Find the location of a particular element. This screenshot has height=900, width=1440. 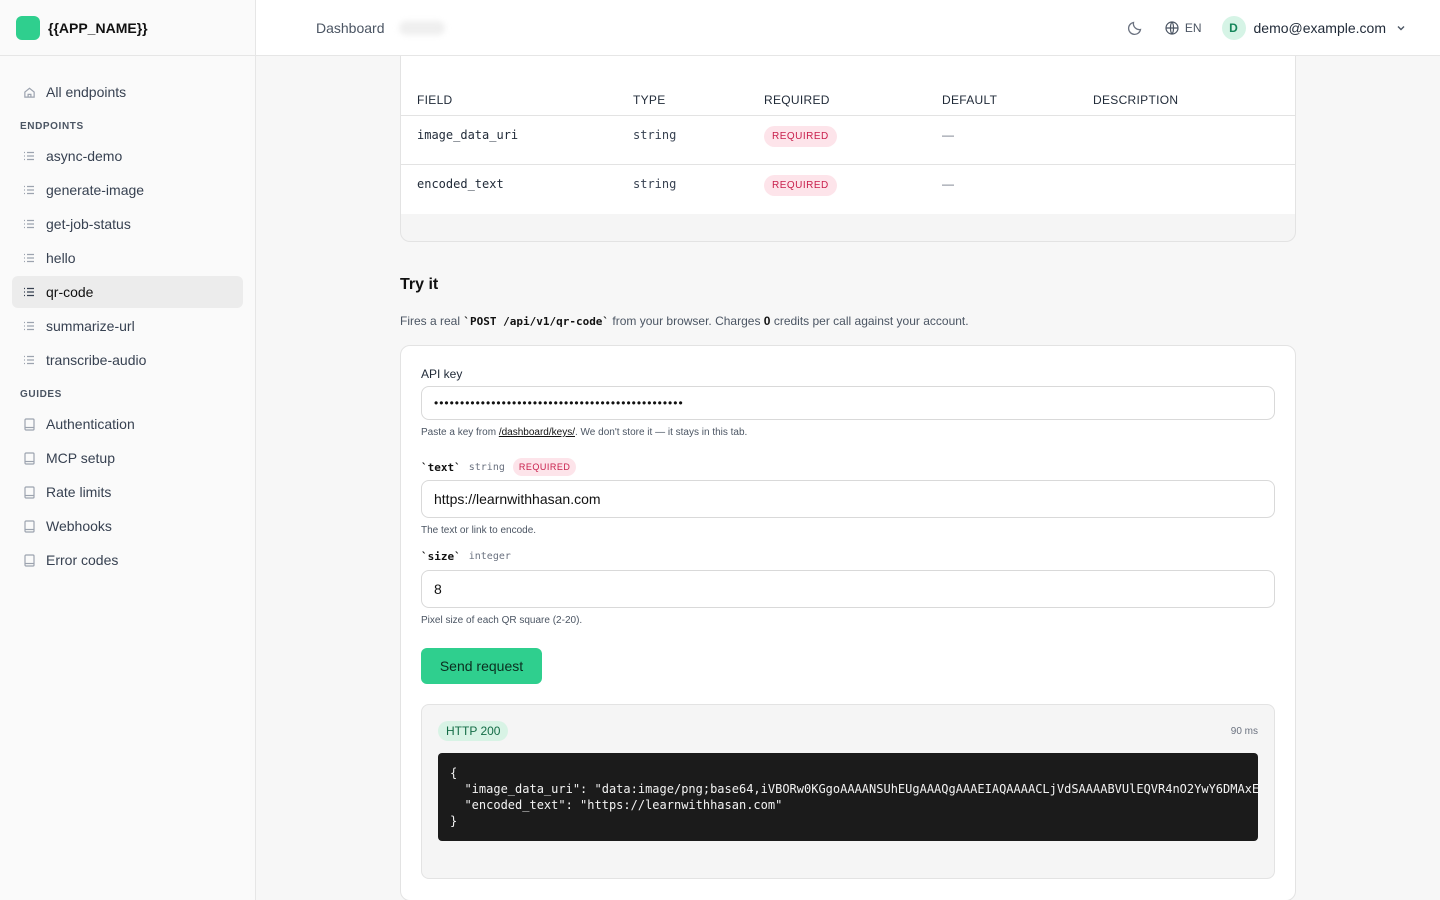

param-type: string is located at coordinates (486, 467).